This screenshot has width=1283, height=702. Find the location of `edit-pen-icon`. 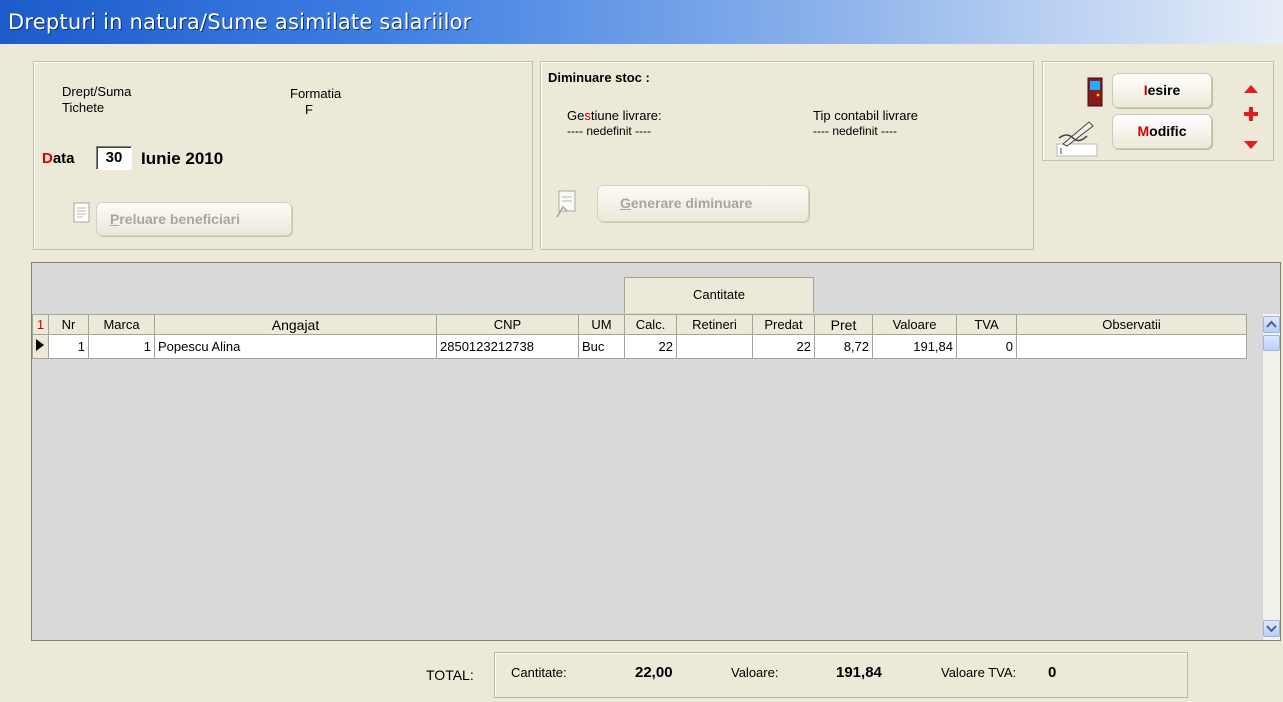

edit-pen-icon is located at coordinates (1077, 137).